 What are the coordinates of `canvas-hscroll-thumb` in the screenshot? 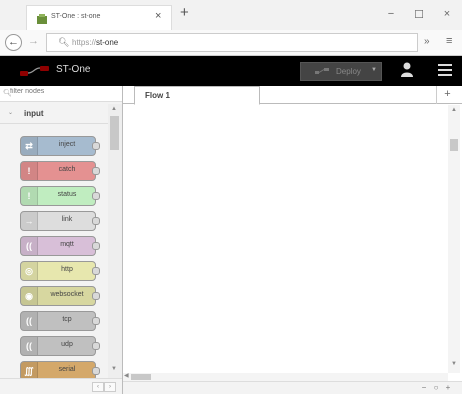 It's located at (141, 377).